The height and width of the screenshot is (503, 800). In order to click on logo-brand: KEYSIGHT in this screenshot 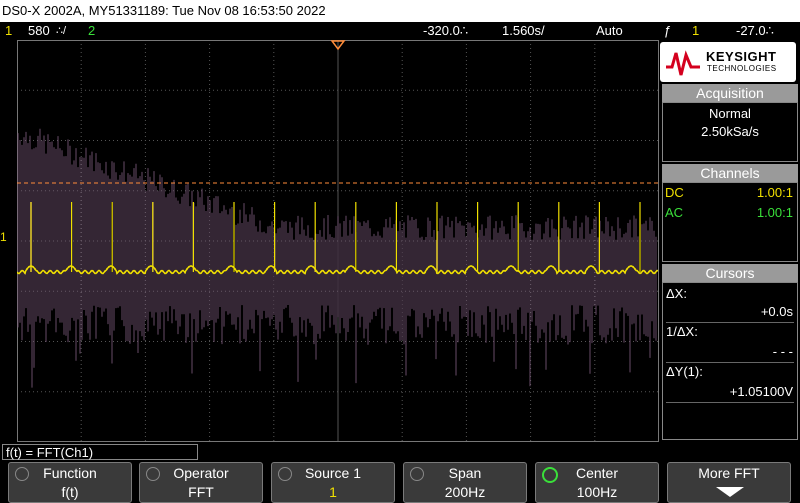, I will do `click(741, 56)`.